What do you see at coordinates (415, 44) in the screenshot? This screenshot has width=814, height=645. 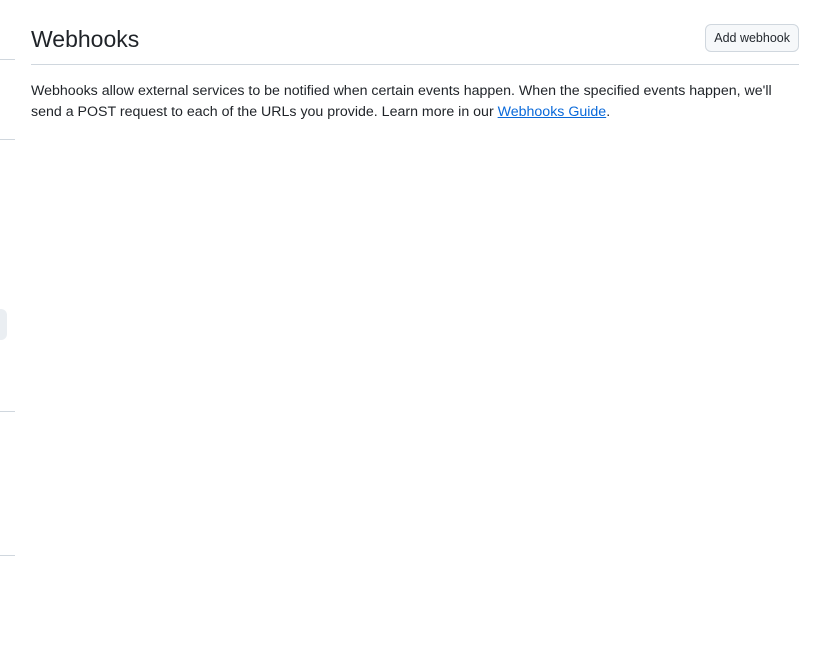 I see `page-header: Webhooks Add webhook` at bounding box center [415, 44].